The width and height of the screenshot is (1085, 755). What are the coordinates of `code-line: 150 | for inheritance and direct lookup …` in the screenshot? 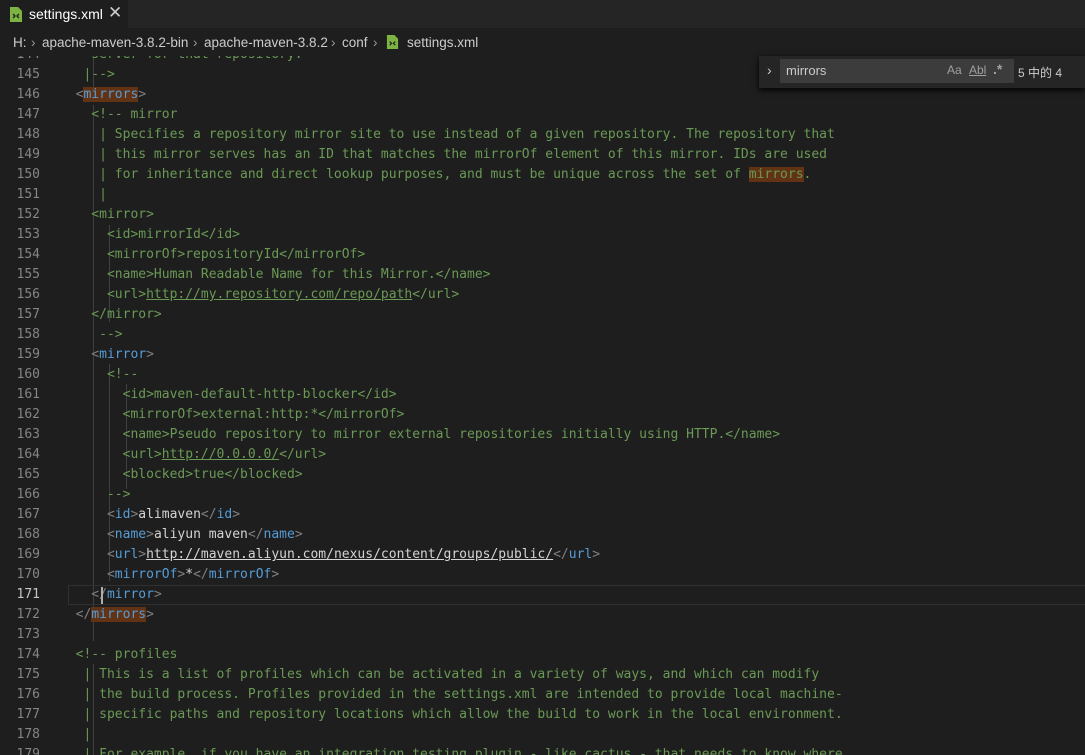 It's located at (414, 174).